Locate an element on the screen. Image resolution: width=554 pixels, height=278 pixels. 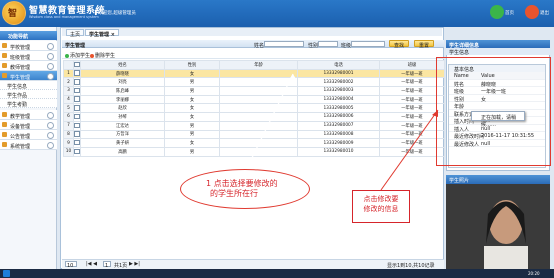
start-menu-icon is located at coordinates (6, 273).